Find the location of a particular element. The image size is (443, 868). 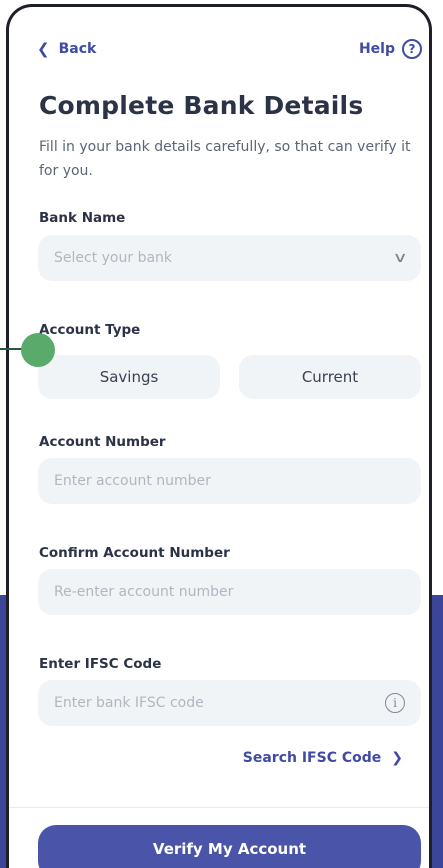

confirm-account-number-input: Re-enter account number is located at coordinates (229, 592).